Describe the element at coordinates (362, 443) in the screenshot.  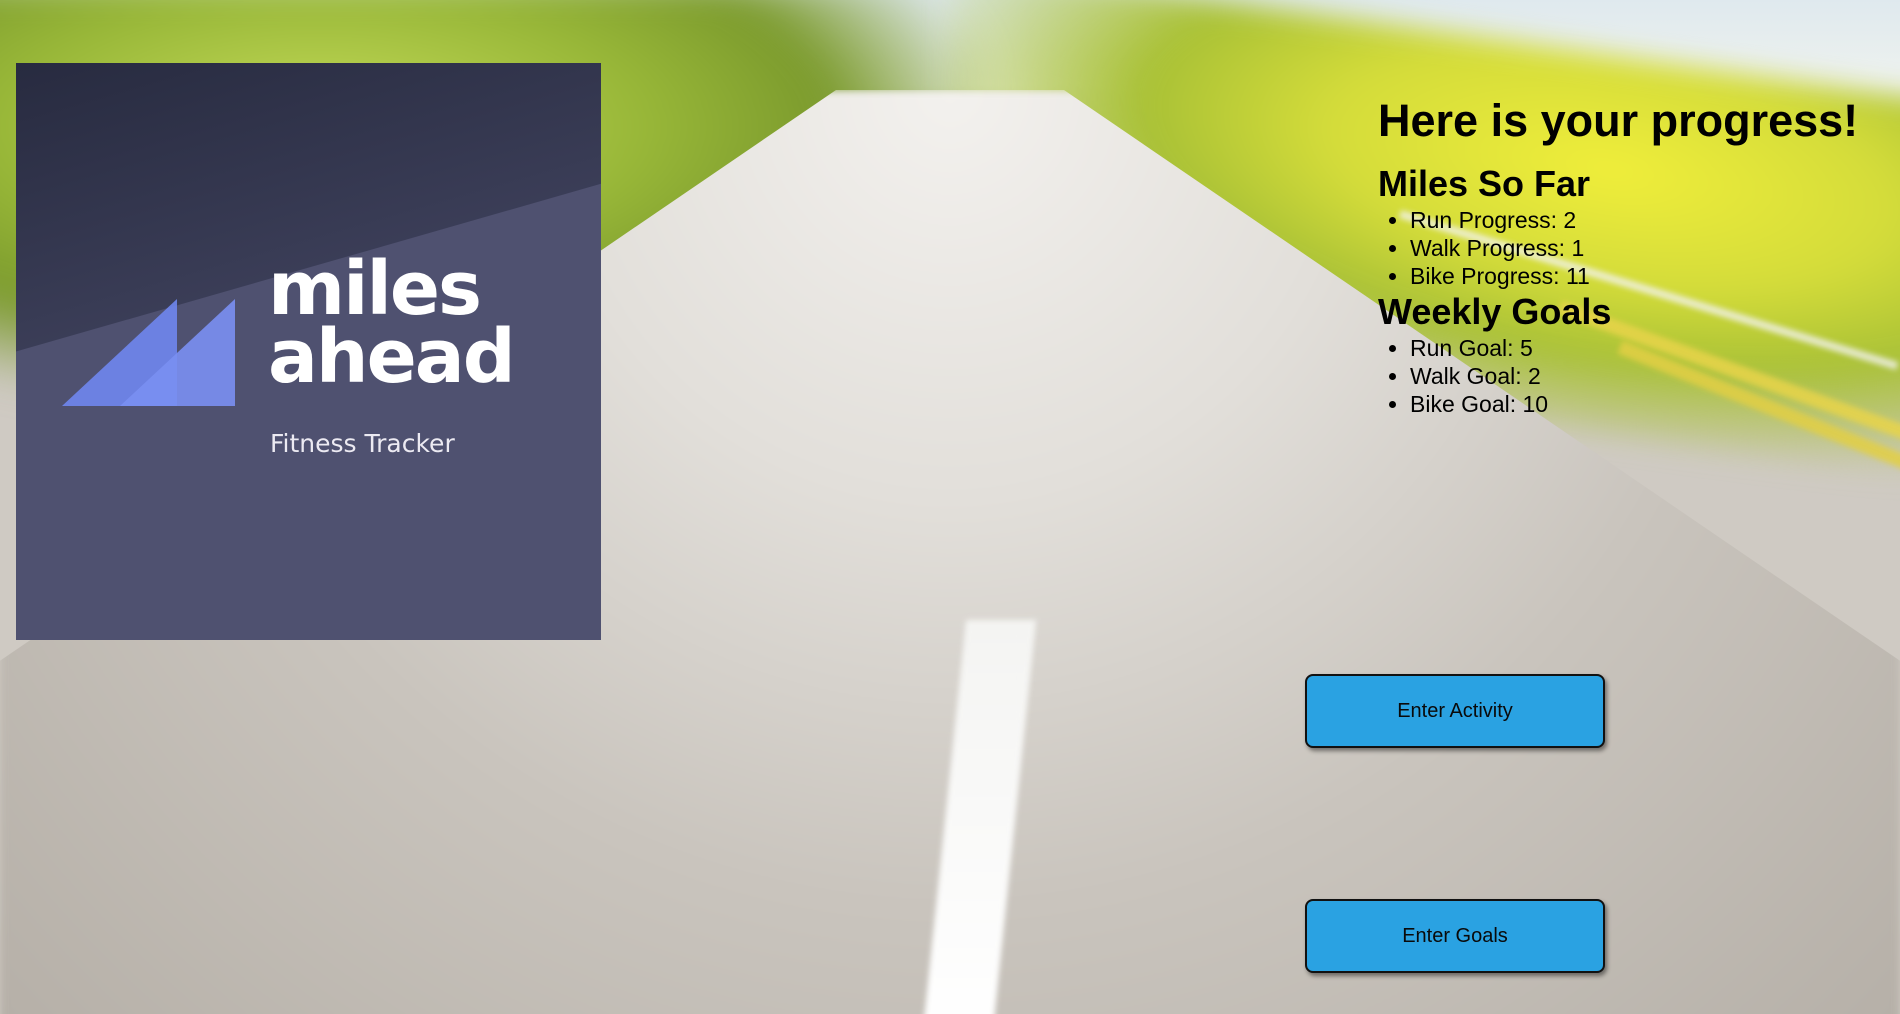
I see `logo-tagline: Fitness Tracker` at that location.